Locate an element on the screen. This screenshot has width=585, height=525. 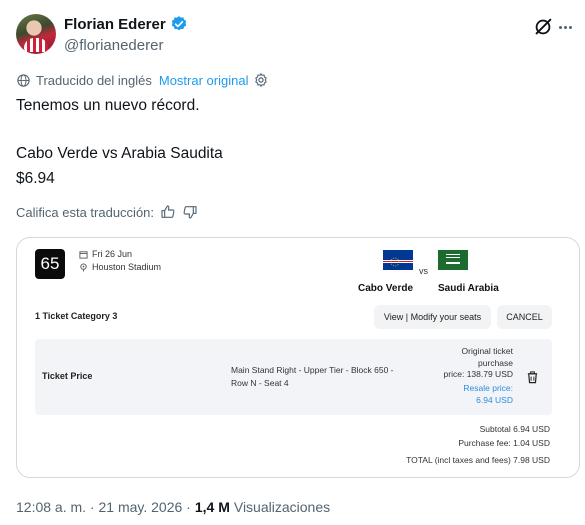
subtotal: Subtotal 6.94 USD is located at coordinates (514, 429).